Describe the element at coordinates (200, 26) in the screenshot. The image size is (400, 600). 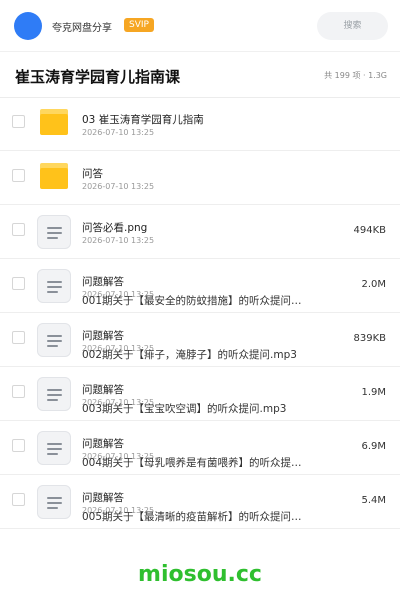
I see `header: 夸克网盘分享 SVIP` at that location.